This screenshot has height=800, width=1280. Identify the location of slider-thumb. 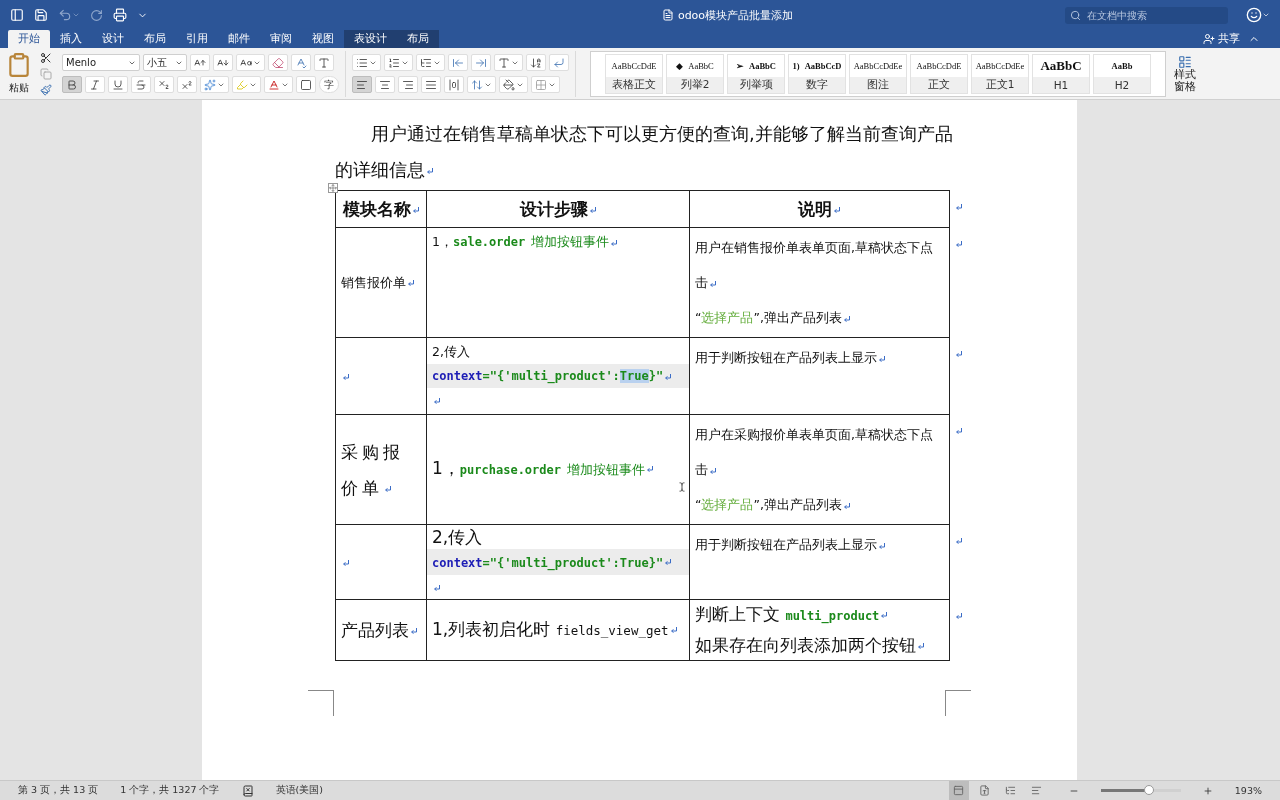
(1148, 790).